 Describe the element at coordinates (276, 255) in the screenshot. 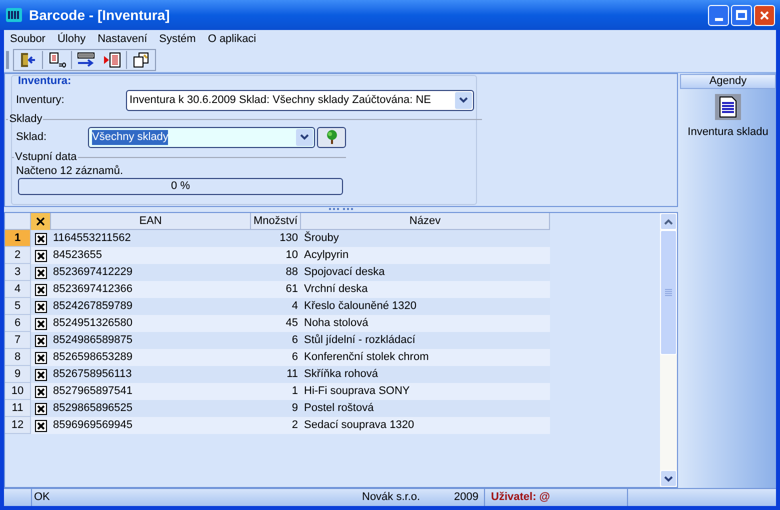

I see `table-cell: 10` at that location.